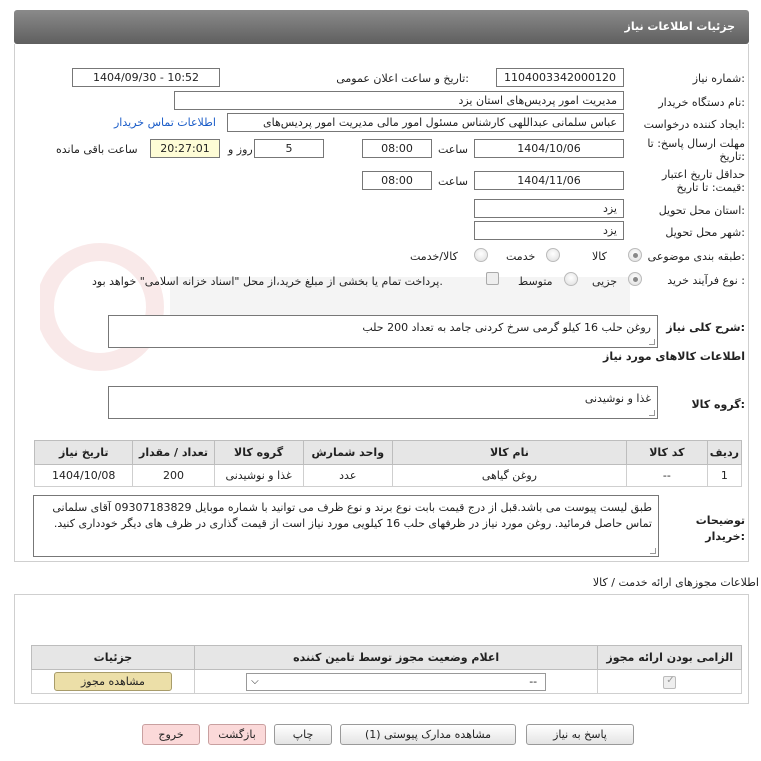 The width and height of the screenshot is (761, 761). I want to click on process-option-minor: جزیی, so click(605, 281).